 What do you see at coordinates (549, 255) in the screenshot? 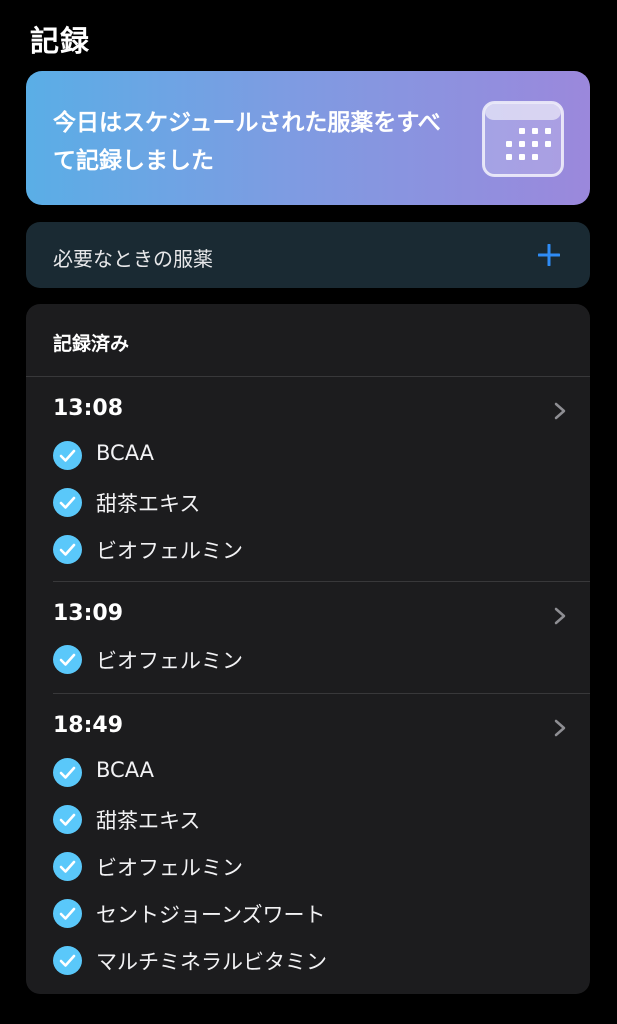
I see `plus-icon` at bounding box center [549, 255].